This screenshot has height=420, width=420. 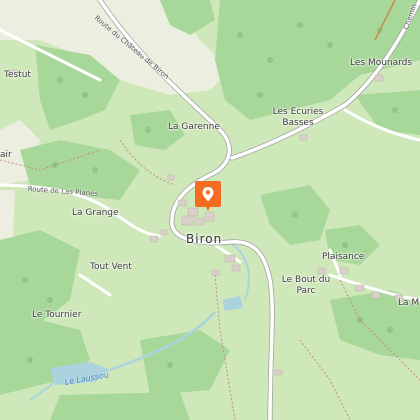 What do you see at coordinates (306, 285) in the screenshot?
I see `place-label-le-bout-du-parc: Le Bout du Parc` at bounding box center [306, 285].